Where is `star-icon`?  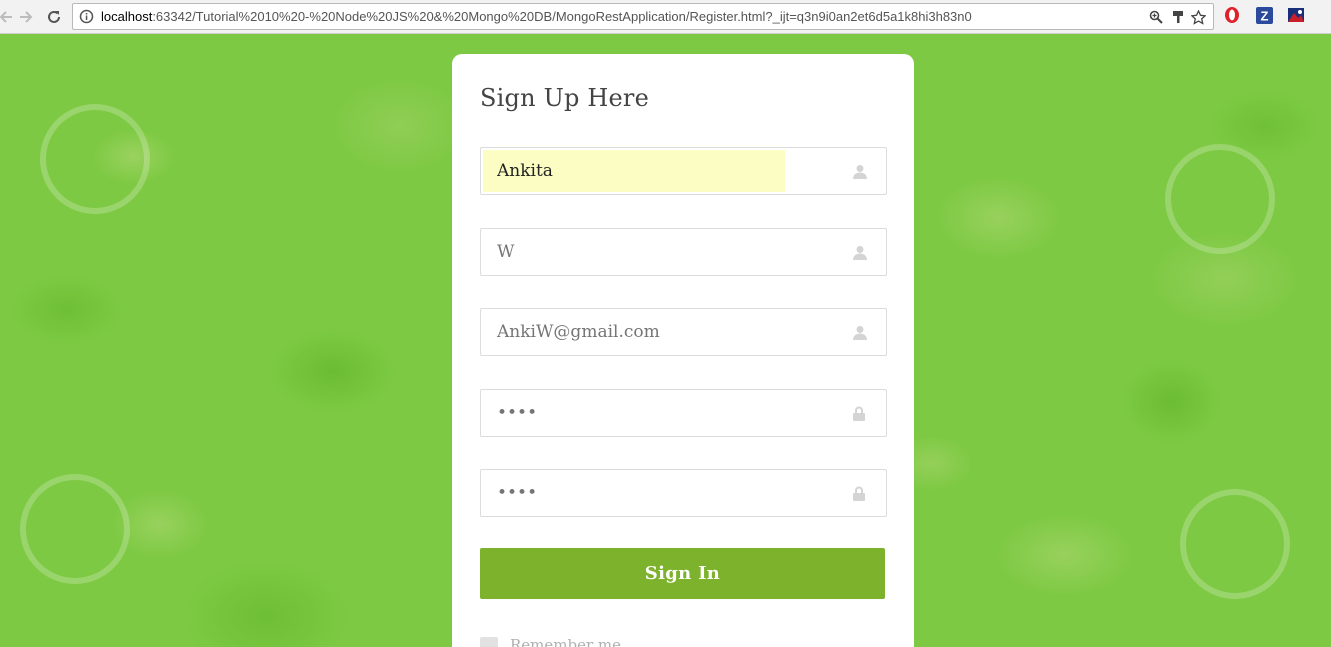 star-icon is located at coordinates (1198, 17).